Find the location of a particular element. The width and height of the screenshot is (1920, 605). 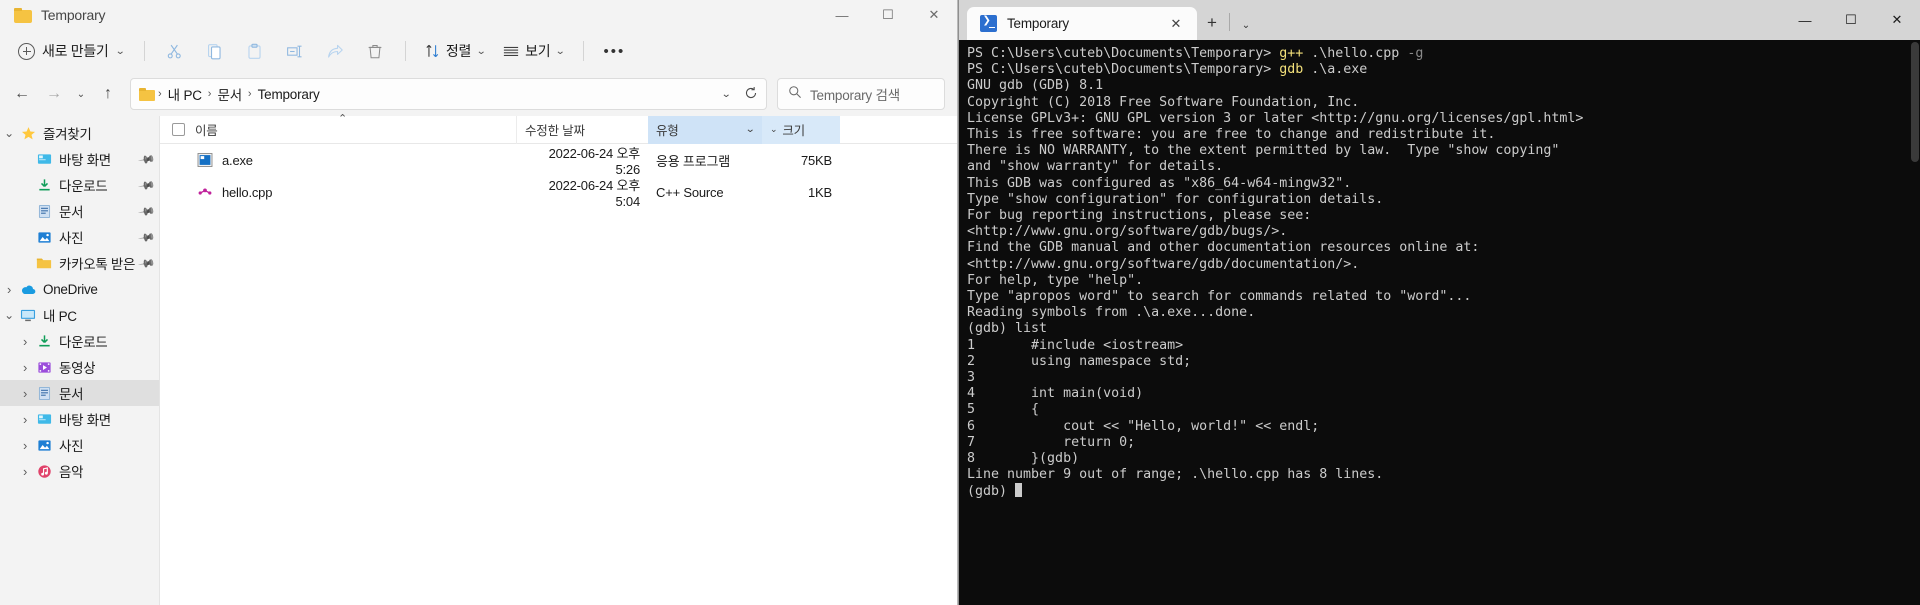

sidebar-item-6: › OneDrive is located at coordinates (79, 289).